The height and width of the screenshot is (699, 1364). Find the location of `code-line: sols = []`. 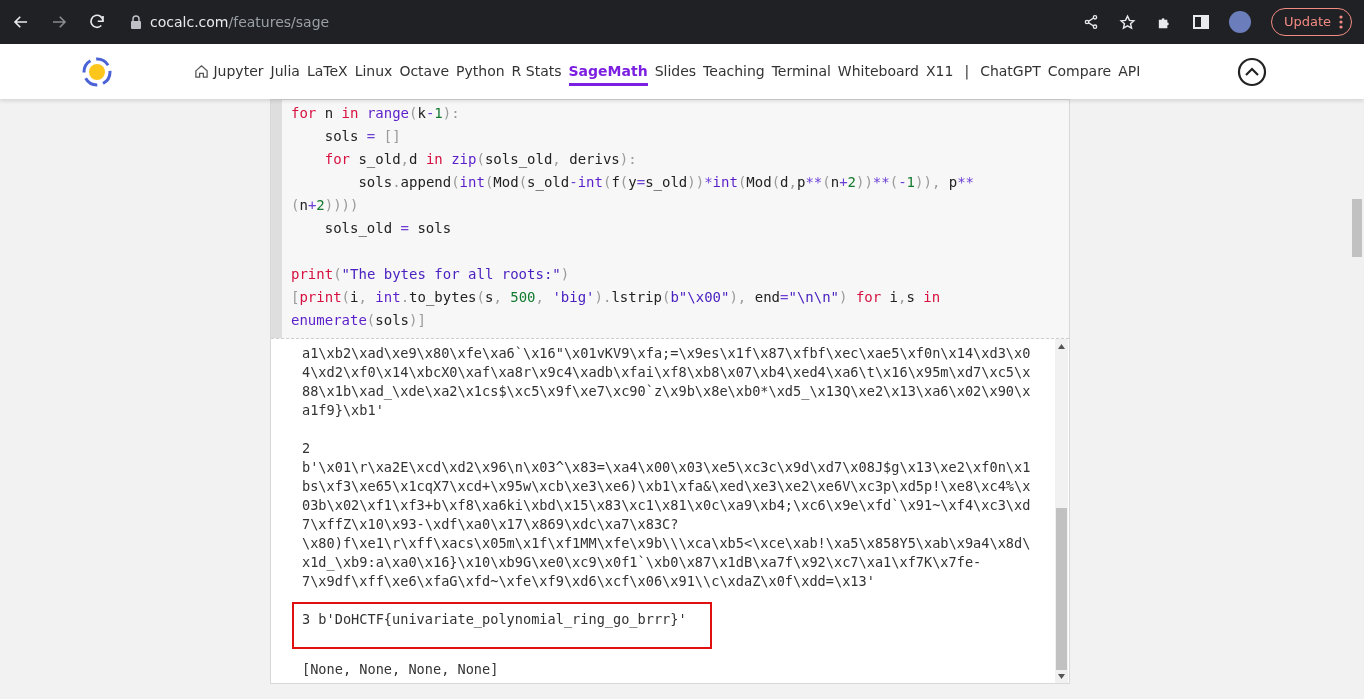

code-line: sols = [] is located at coordinates (362, 136).